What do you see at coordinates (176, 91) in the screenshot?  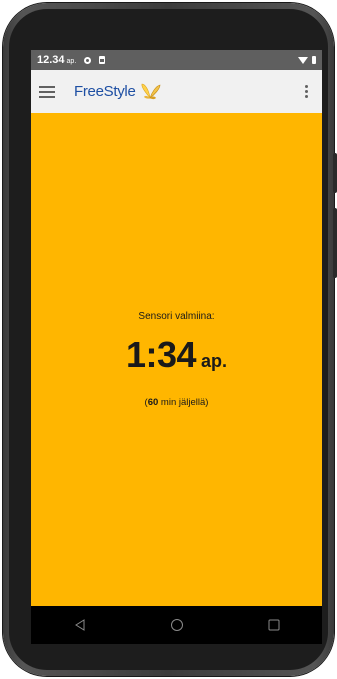 I see `app-bar: FreeStyle` at bounding box center [176, 91].